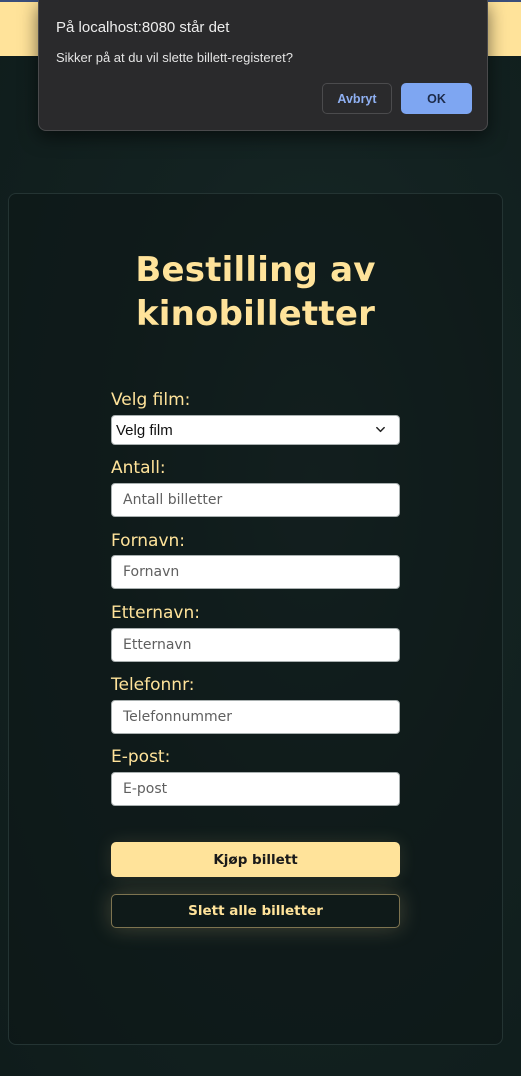 The height and width of the screenshot is (1076, 521). I want to click on film-label: Velg film:, so click(151, 400).